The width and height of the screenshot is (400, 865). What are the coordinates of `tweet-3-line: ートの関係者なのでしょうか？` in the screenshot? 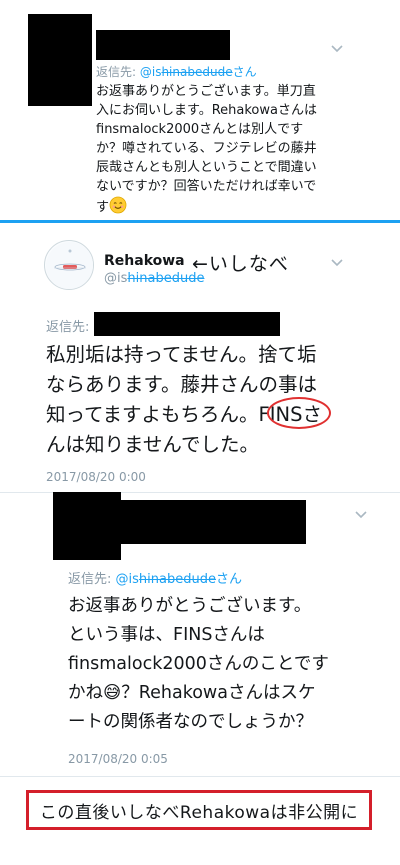 It's located at (190, 722).